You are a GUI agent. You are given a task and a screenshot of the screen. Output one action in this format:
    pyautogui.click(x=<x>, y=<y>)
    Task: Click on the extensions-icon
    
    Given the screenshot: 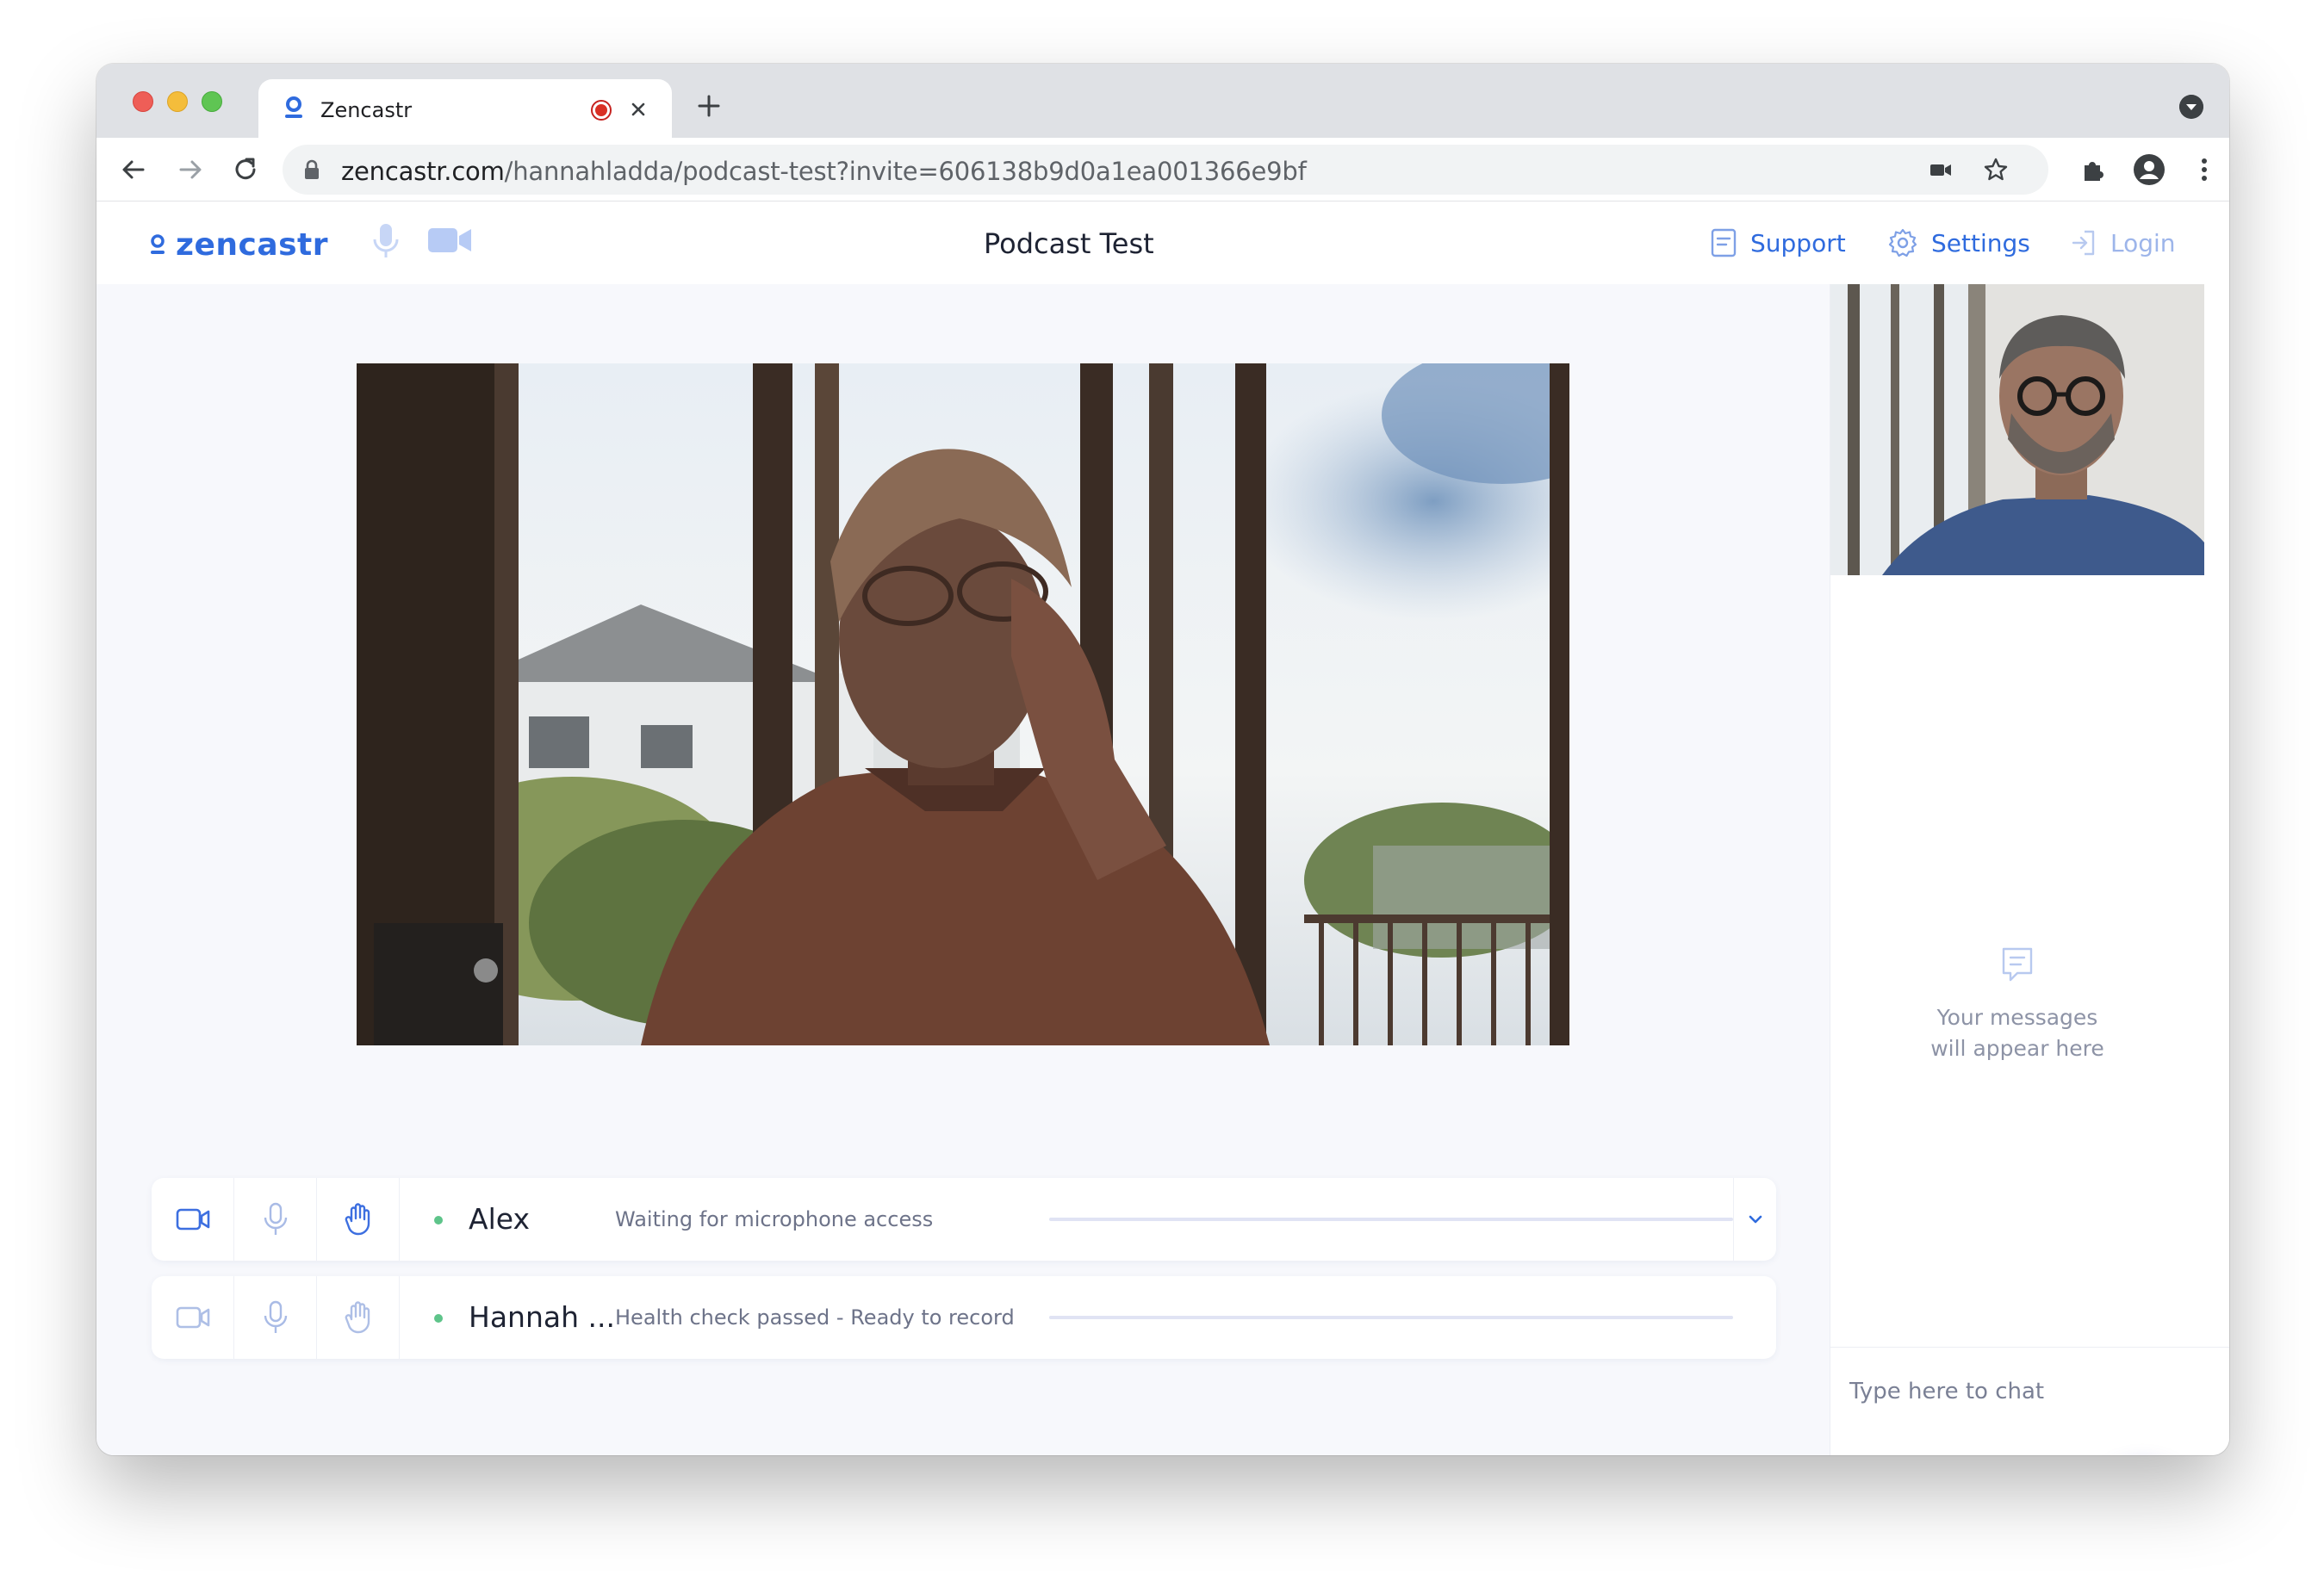 What is the action you would take?
    pyautogui.click(x=2094, y=169)
    